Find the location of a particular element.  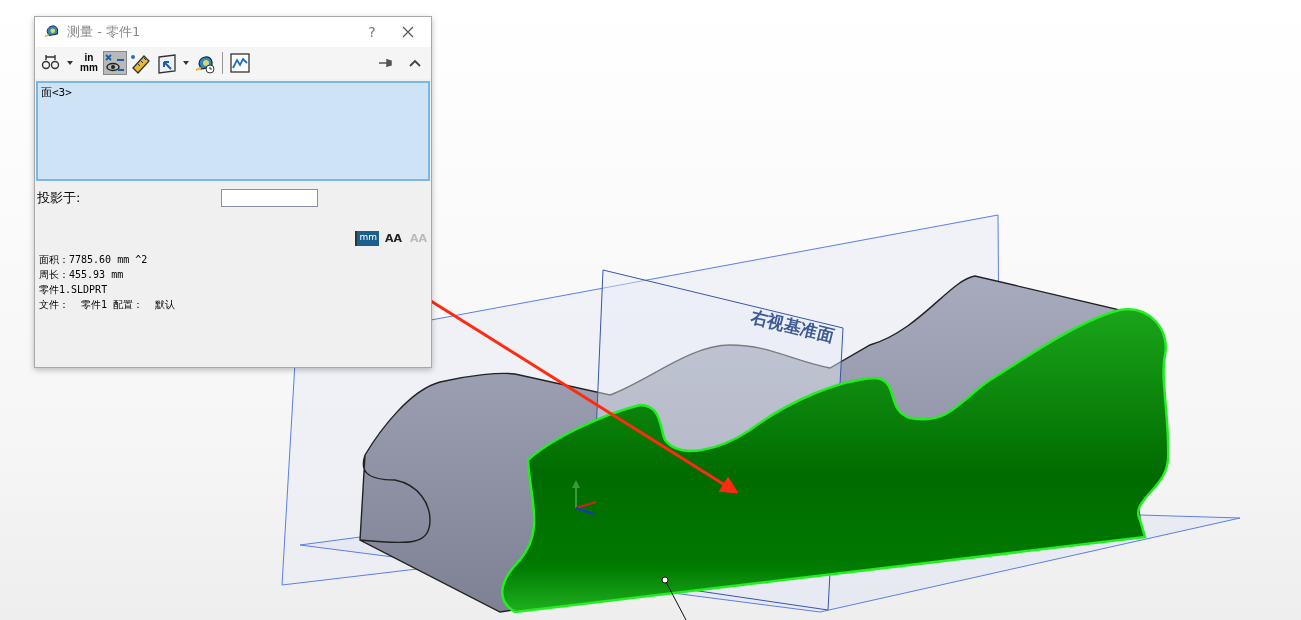

projection-tool-icon is located at coordinates (167, 63).